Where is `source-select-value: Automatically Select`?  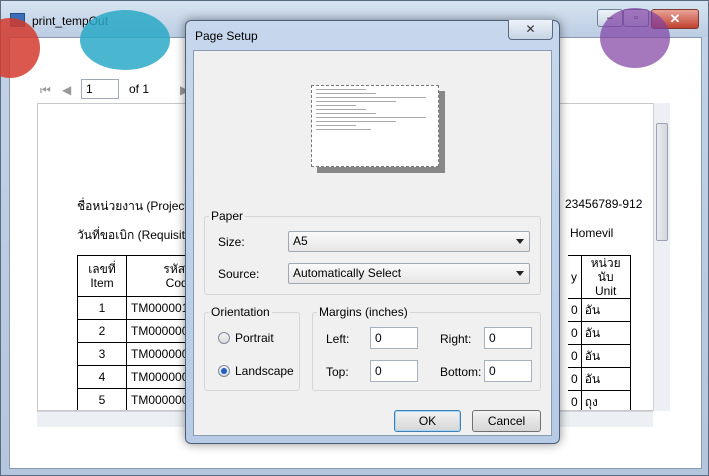
source-select-value: Automatically Select is located at coordinates (347, 273).